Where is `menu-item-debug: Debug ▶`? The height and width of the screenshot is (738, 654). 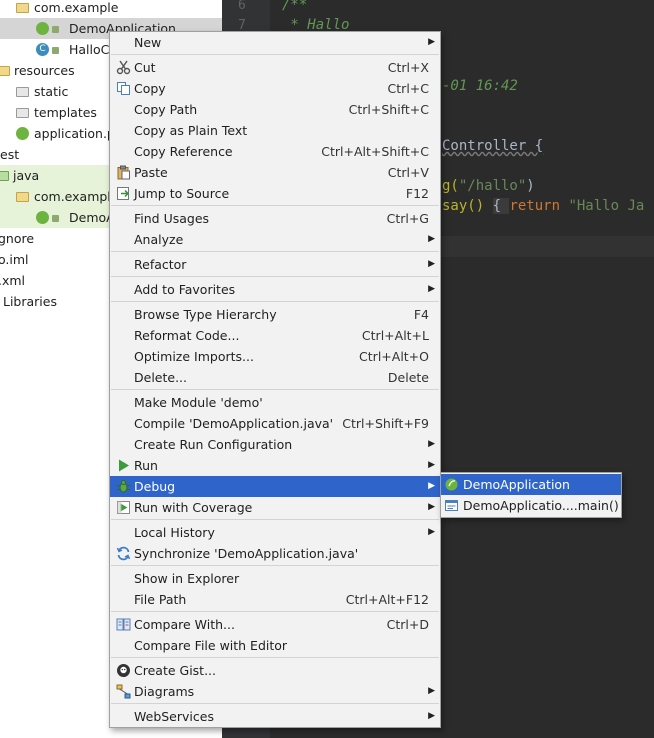
menu-item-debug: Debug ▶ is located at coordinates (275, 486).